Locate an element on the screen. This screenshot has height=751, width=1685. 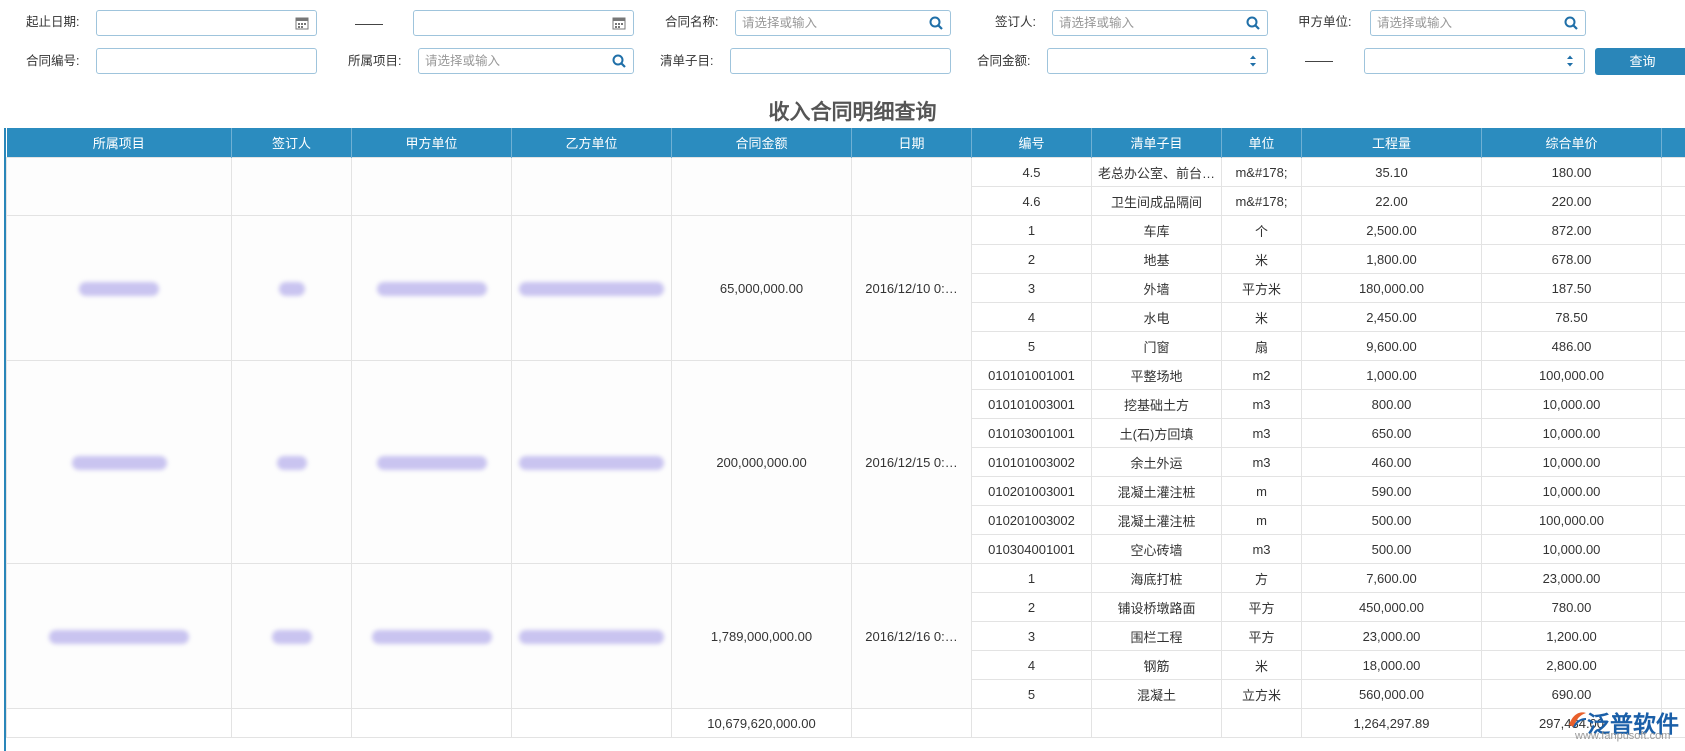
unit-price-cell: 10,000.00 is located at coordinates (1571, 404).